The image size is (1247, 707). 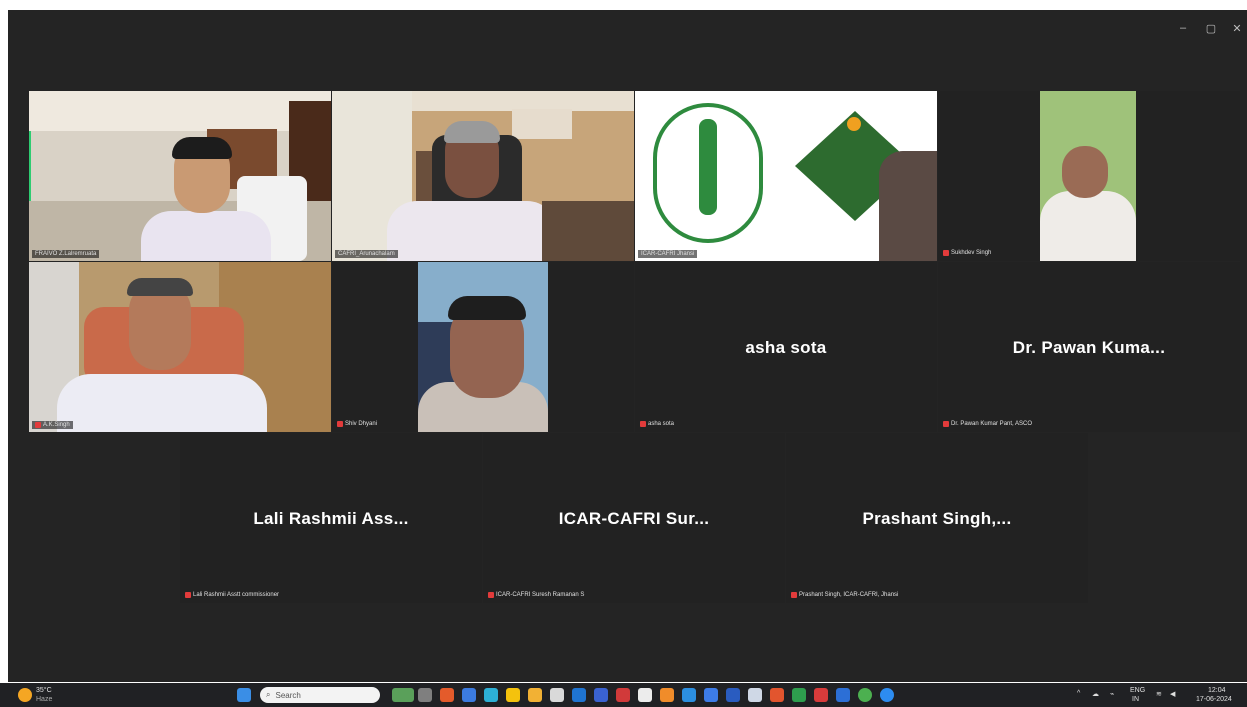 What do you see at coordinates (66, 254) in the screenshot?
I see `participant-label: FRAIVO Z.Lalremruata` at bounding box center [66, 254].